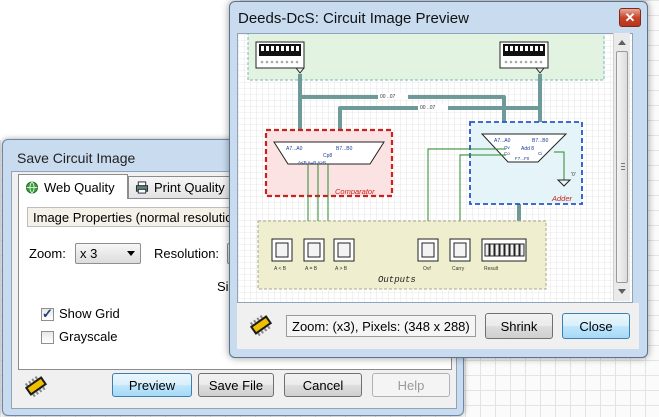 The image size is (659, 417). What do you see at coordinates (236, 385) in the screenshot?
I see `save-file-button: Save File` at bounding box center [236, 385].